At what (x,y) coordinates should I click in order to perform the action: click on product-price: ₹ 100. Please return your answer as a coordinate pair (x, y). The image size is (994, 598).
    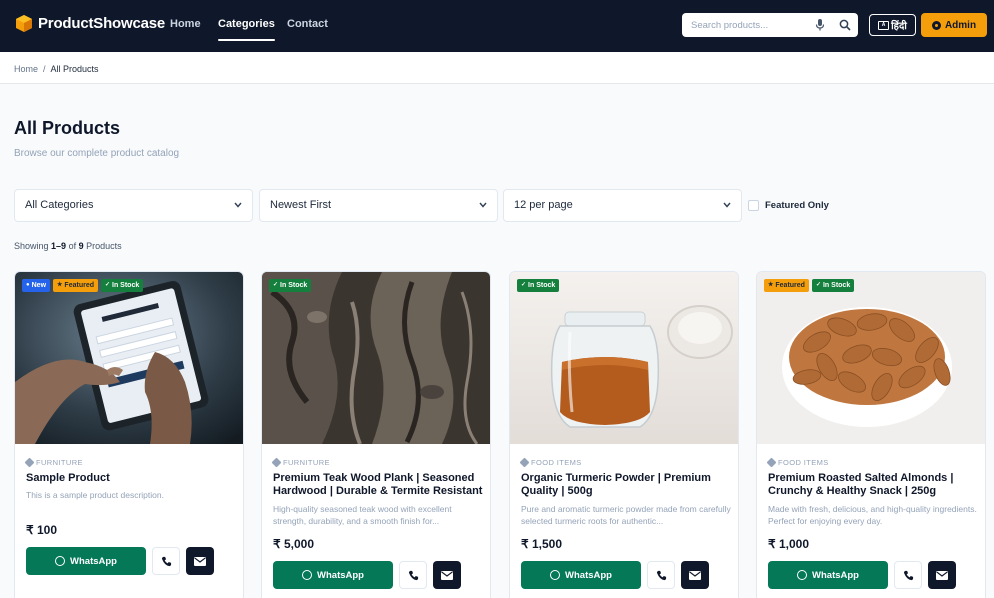
    Looking at the image, I should click on (41, 530).